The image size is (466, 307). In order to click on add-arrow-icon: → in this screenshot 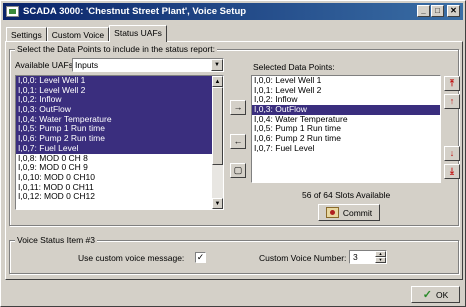, I will do `click(238, 107)`.